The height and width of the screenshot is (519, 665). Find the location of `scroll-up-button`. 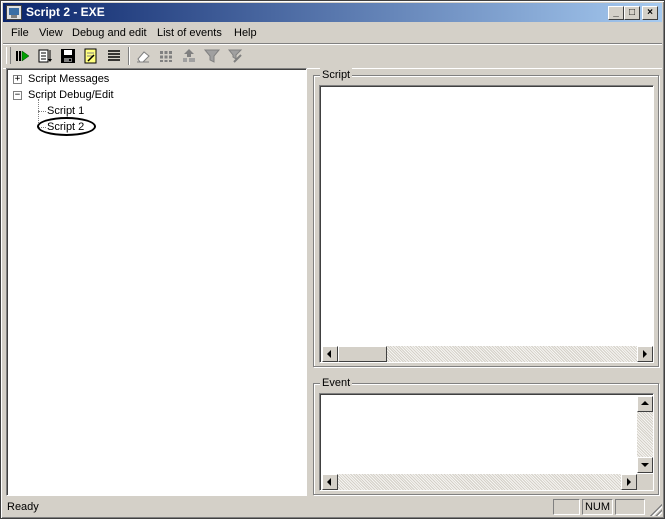

scroll-up-button is located at coordinates (645, 404).